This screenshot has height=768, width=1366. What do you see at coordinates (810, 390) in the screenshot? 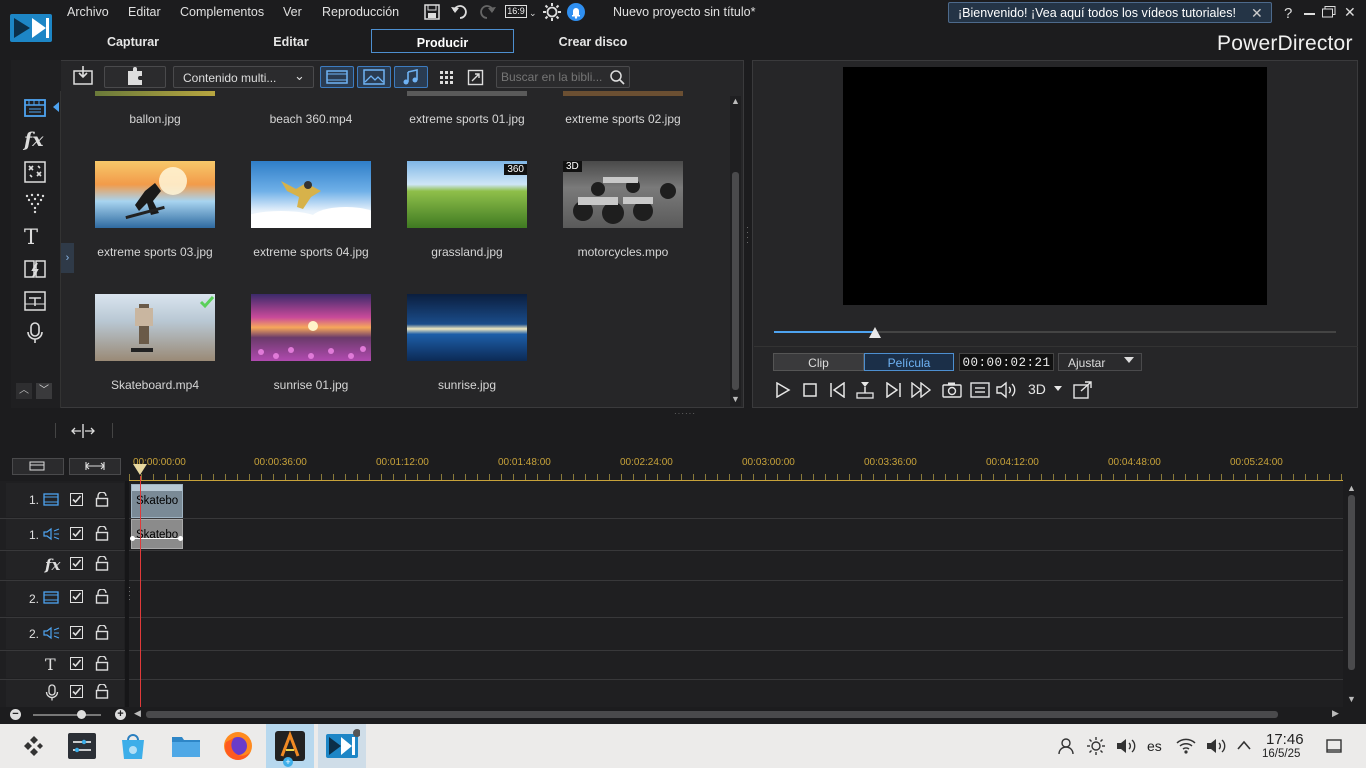
I see `stop-icon` at bounding box center [810, 390].